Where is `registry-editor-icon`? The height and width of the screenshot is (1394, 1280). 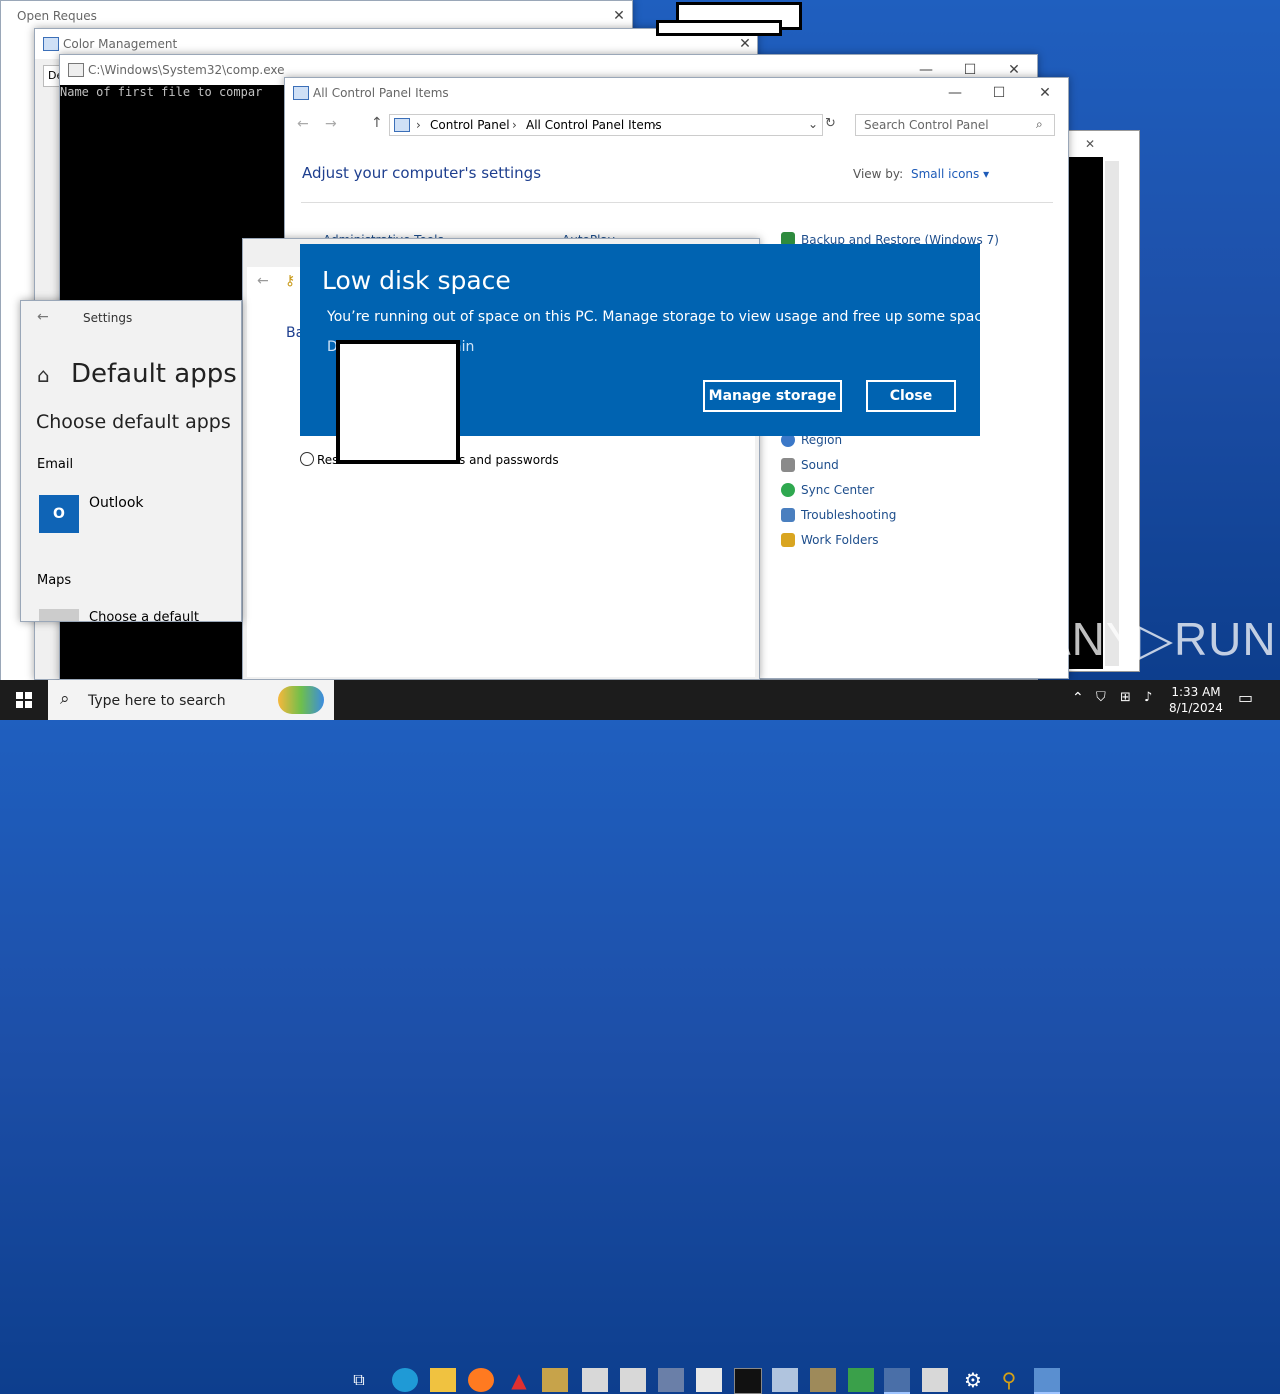 registry-editor-icon is located at coordinates (555, 1380).